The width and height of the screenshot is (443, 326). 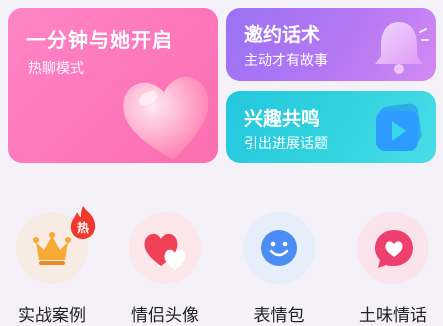 I want to click on shortcut-label: 情侣头像, so click(x=165, y=316).